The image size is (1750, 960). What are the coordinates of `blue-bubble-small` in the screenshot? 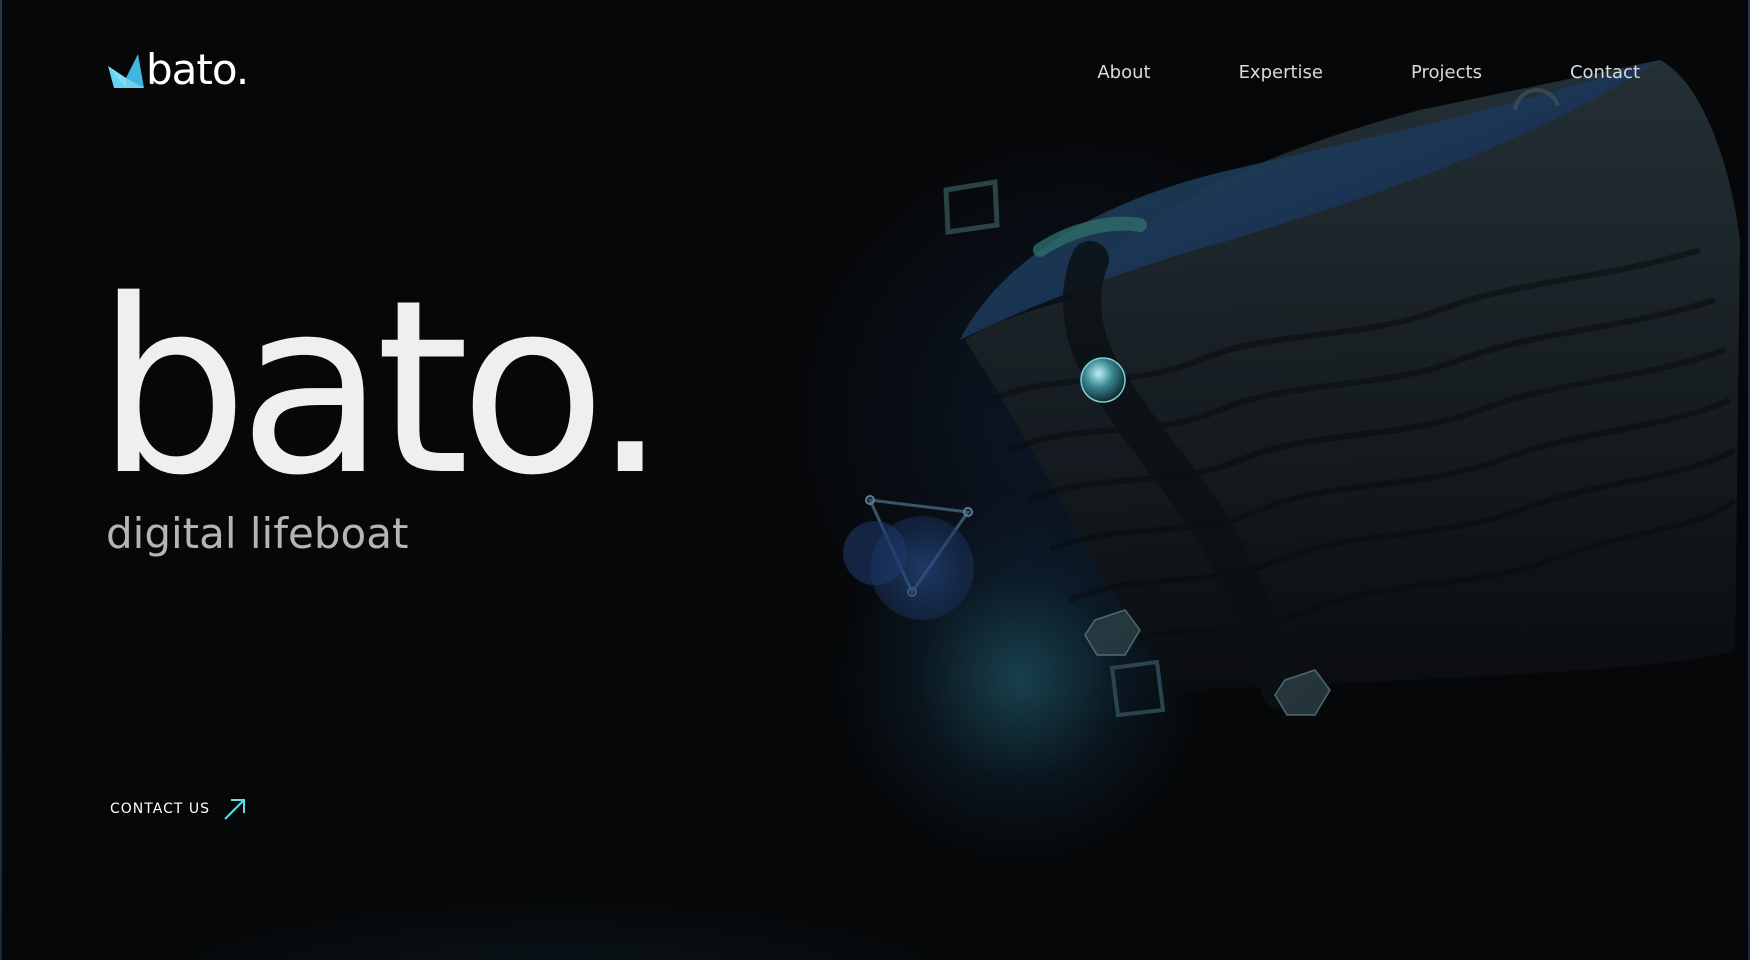 It's located at (875, 553).